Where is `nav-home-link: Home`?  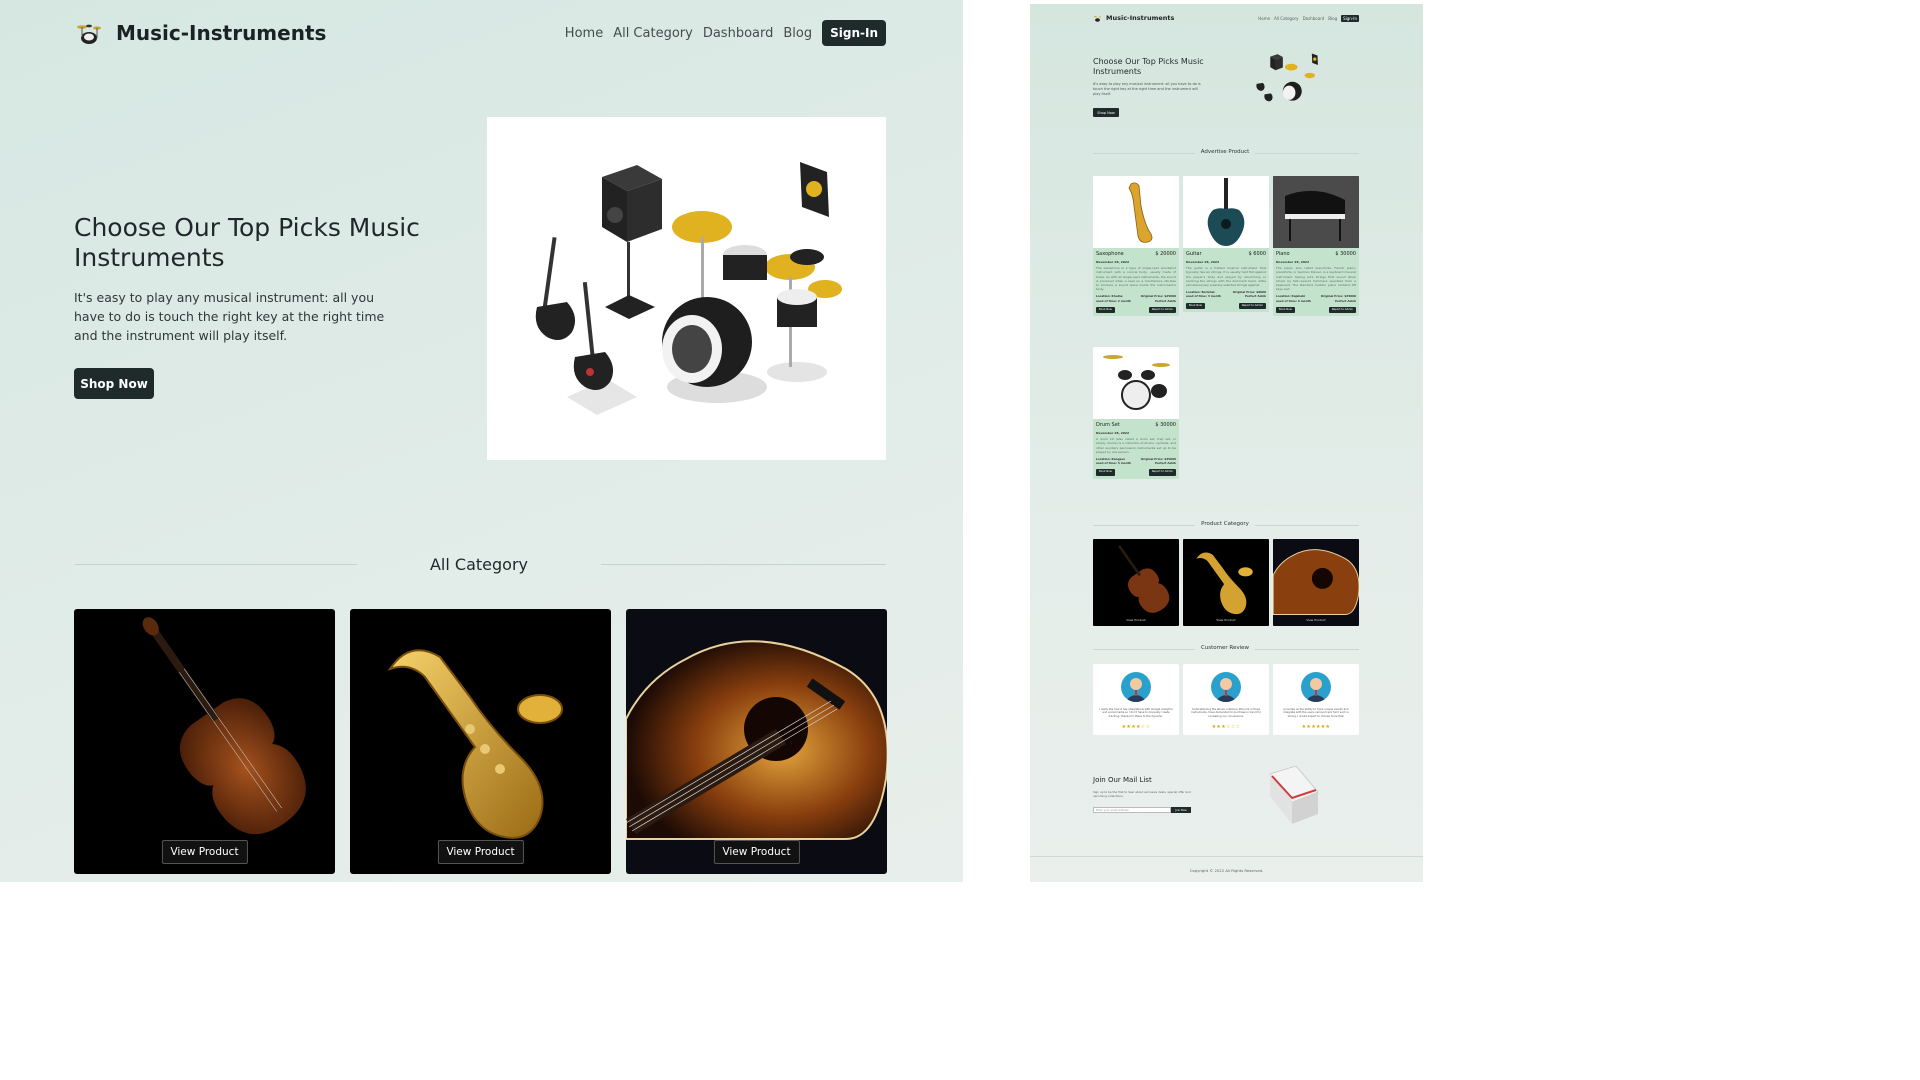 nav-home-link: Home is located at coordinates (584, 33).